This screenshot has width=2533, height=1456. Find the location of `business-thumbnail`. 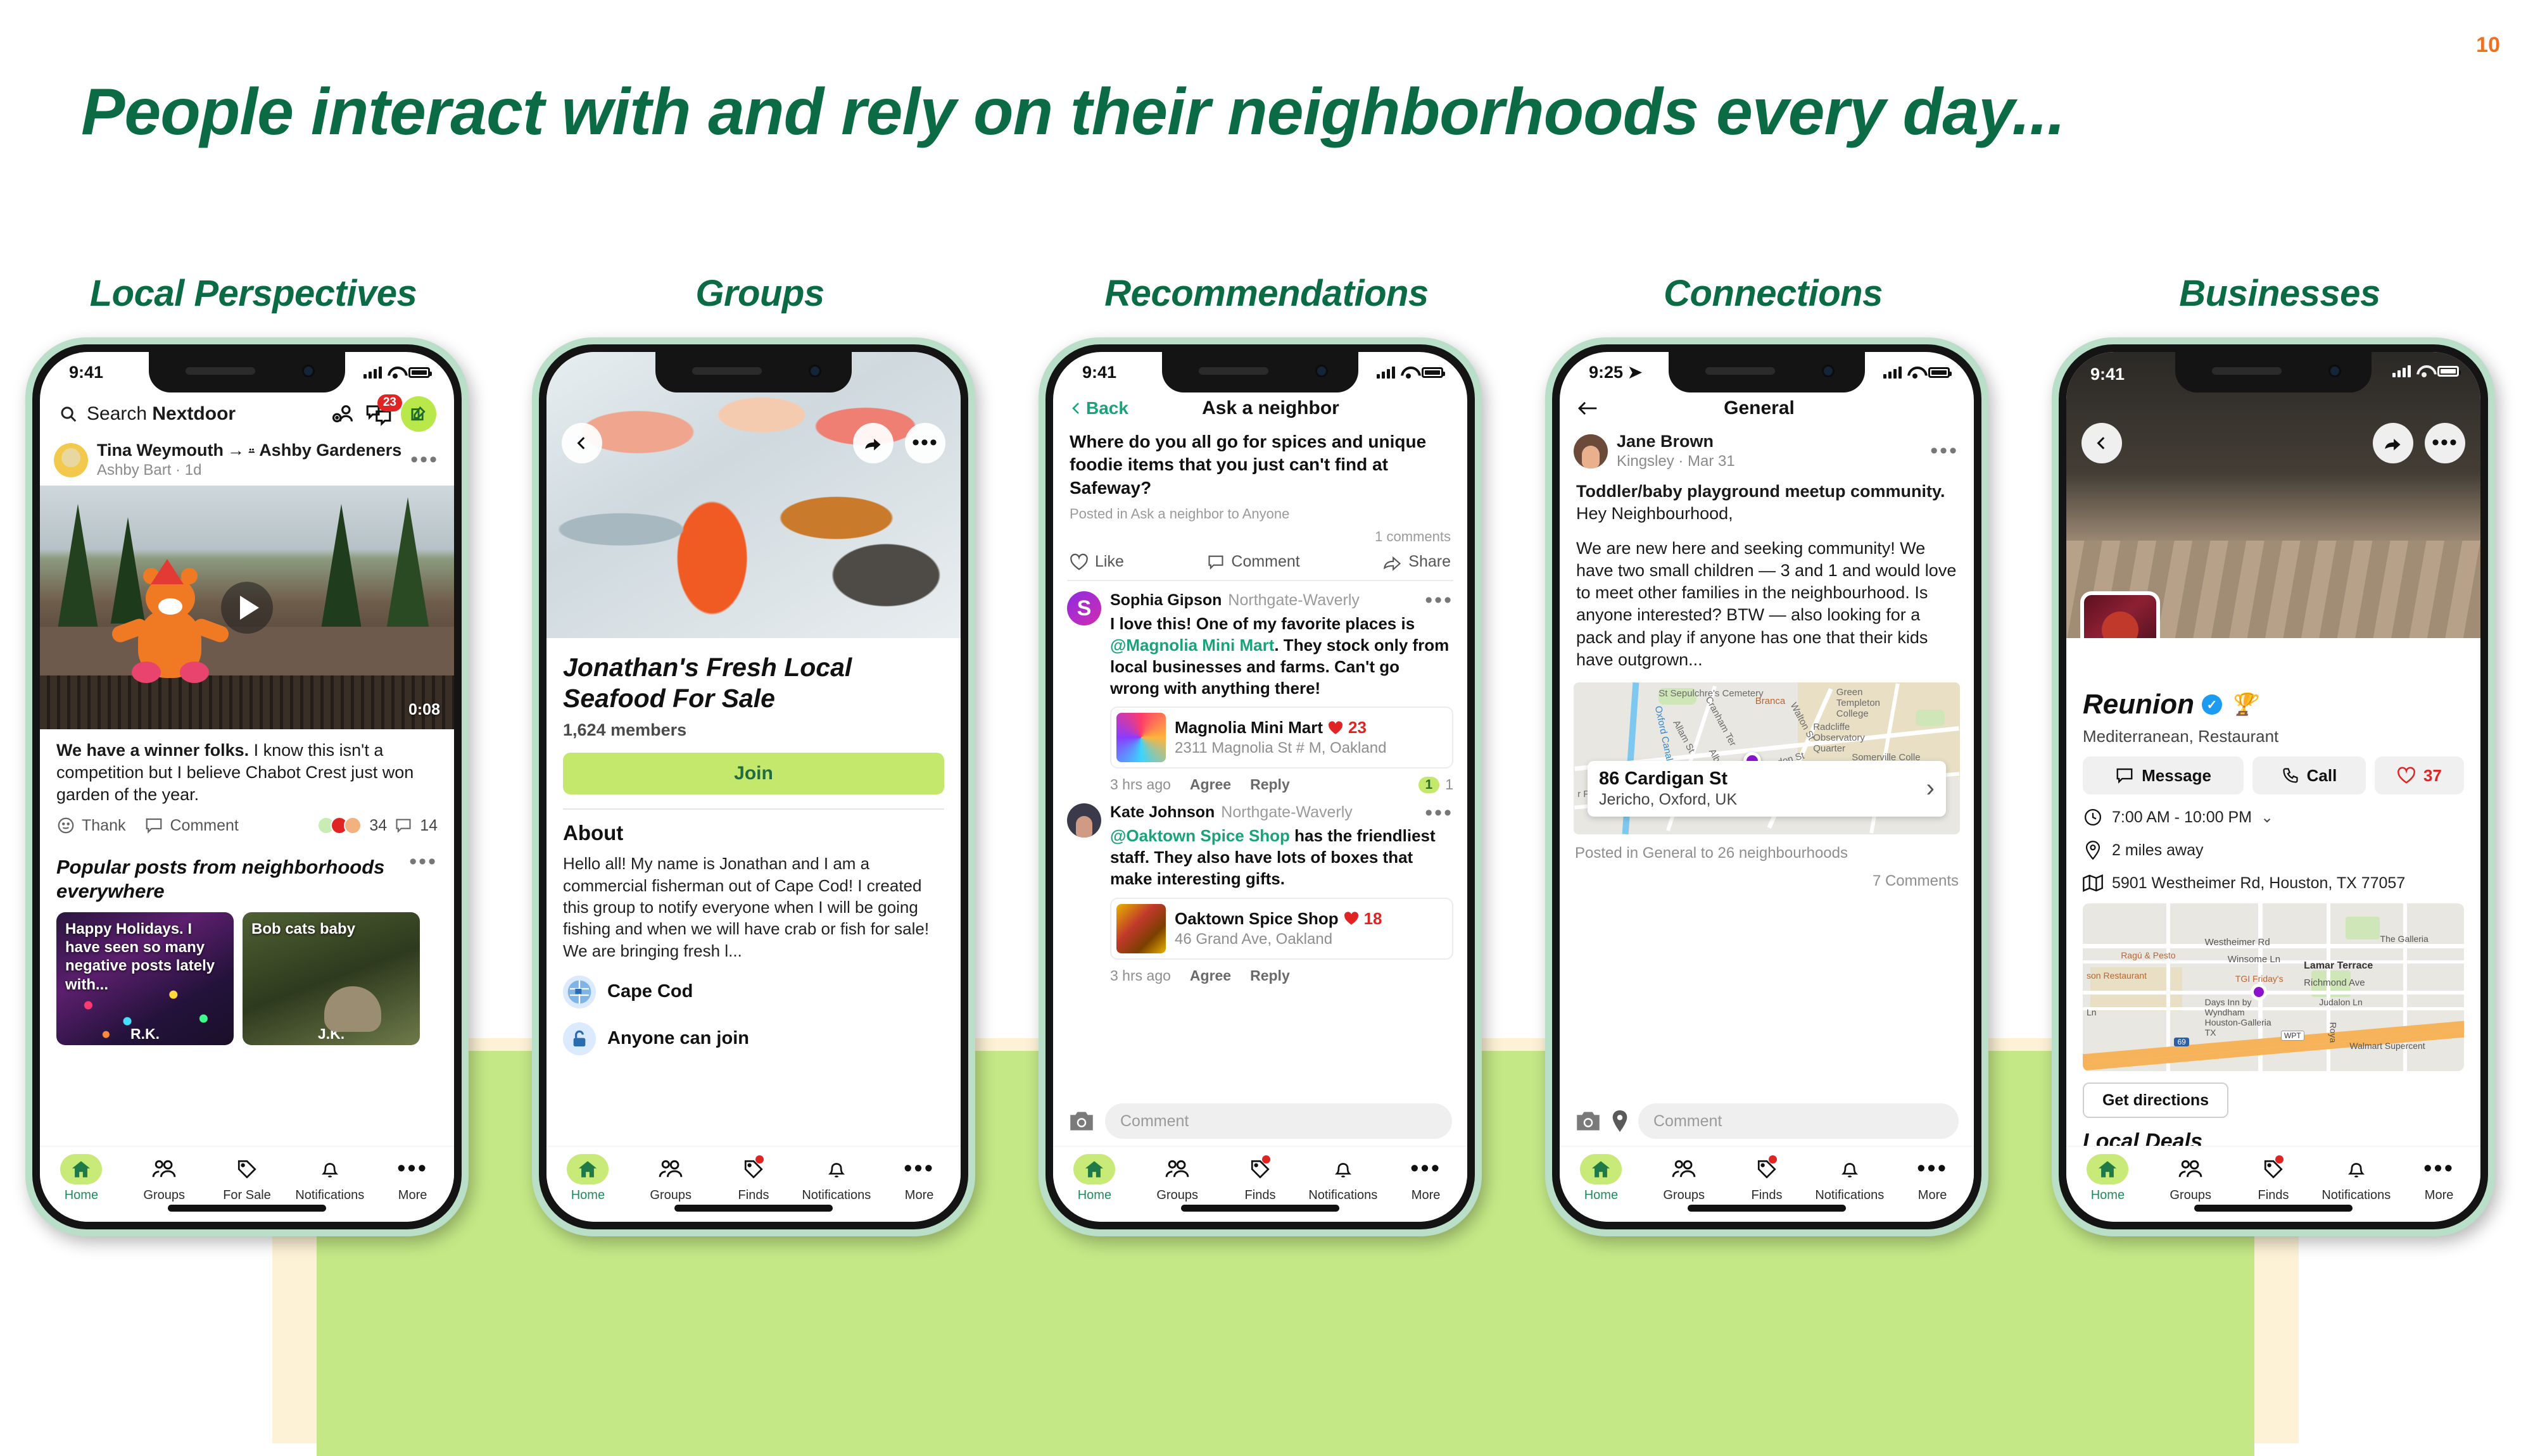

business-thumbnail is located at coordinates (1141, 928).